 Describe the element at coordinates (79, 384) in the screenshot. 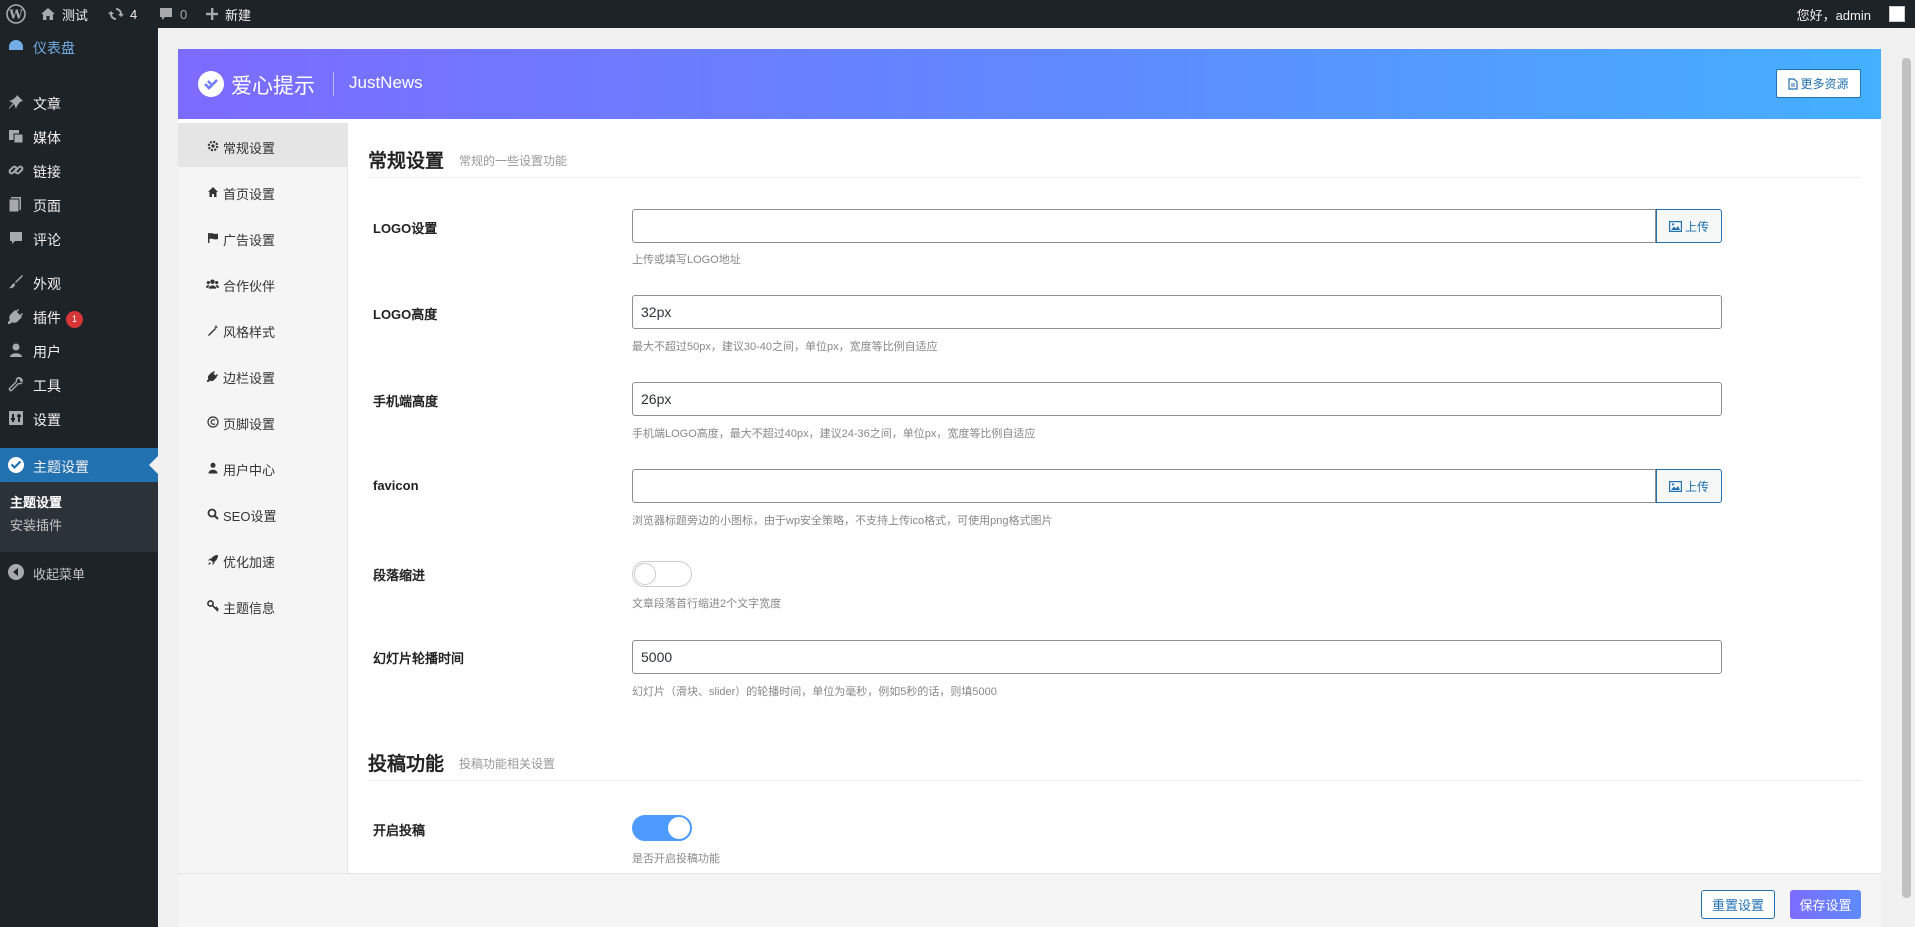

I see `menu-item-tools: 工具` at that location.